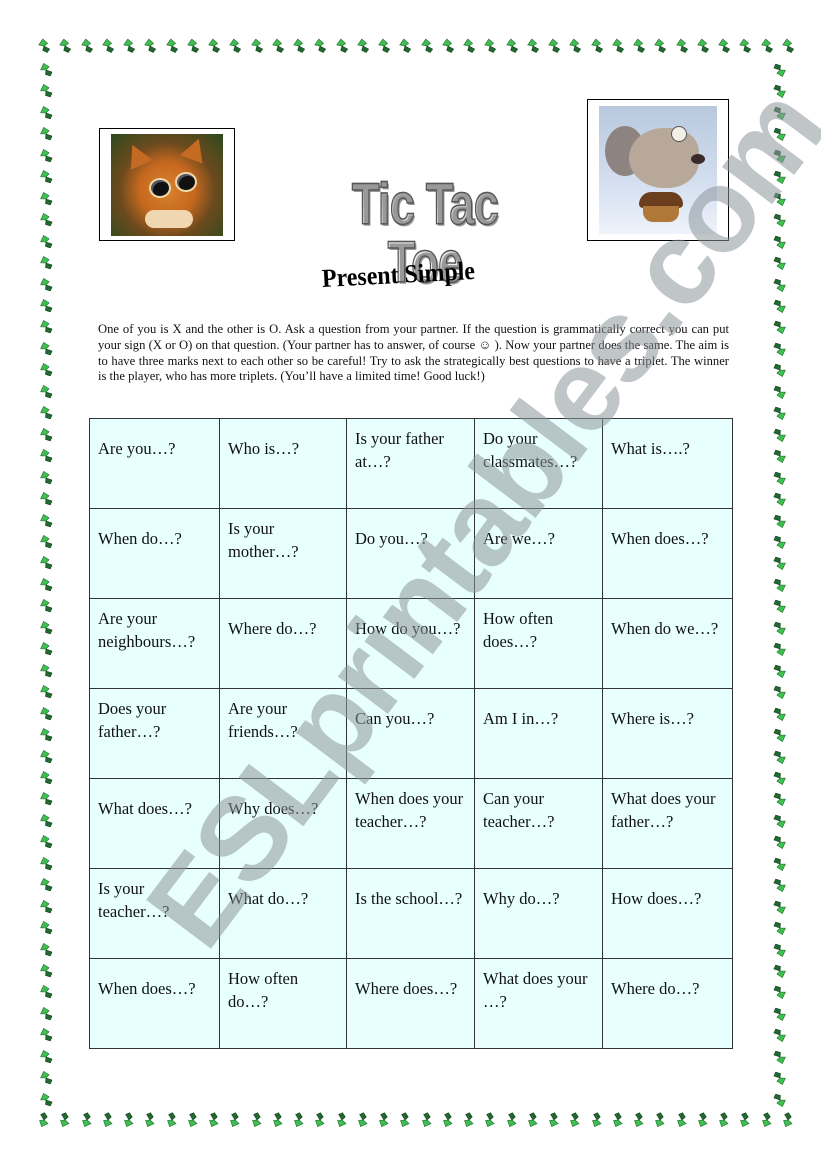 The height and width of the screenshot is (1169, 821). I want to click on board-cell: Does your father…?, so click(154, 733).